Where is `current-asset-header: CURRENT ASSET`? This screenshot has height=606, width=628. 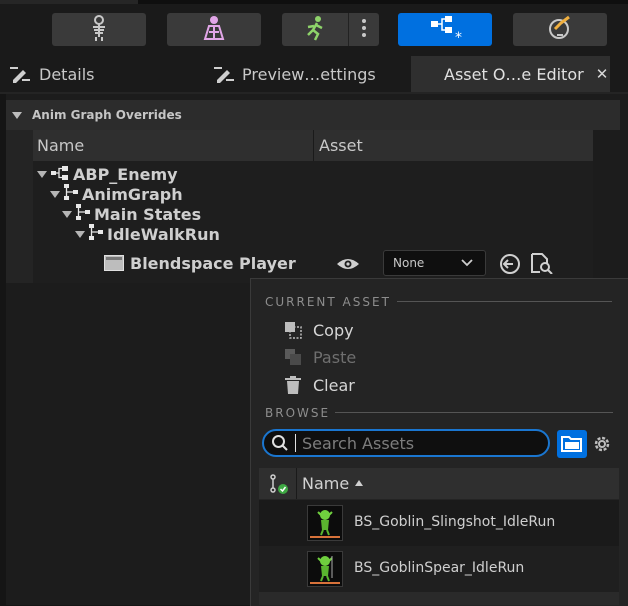 current-asset-header: CURRENT ASSET is located at coordinates (328, 302).